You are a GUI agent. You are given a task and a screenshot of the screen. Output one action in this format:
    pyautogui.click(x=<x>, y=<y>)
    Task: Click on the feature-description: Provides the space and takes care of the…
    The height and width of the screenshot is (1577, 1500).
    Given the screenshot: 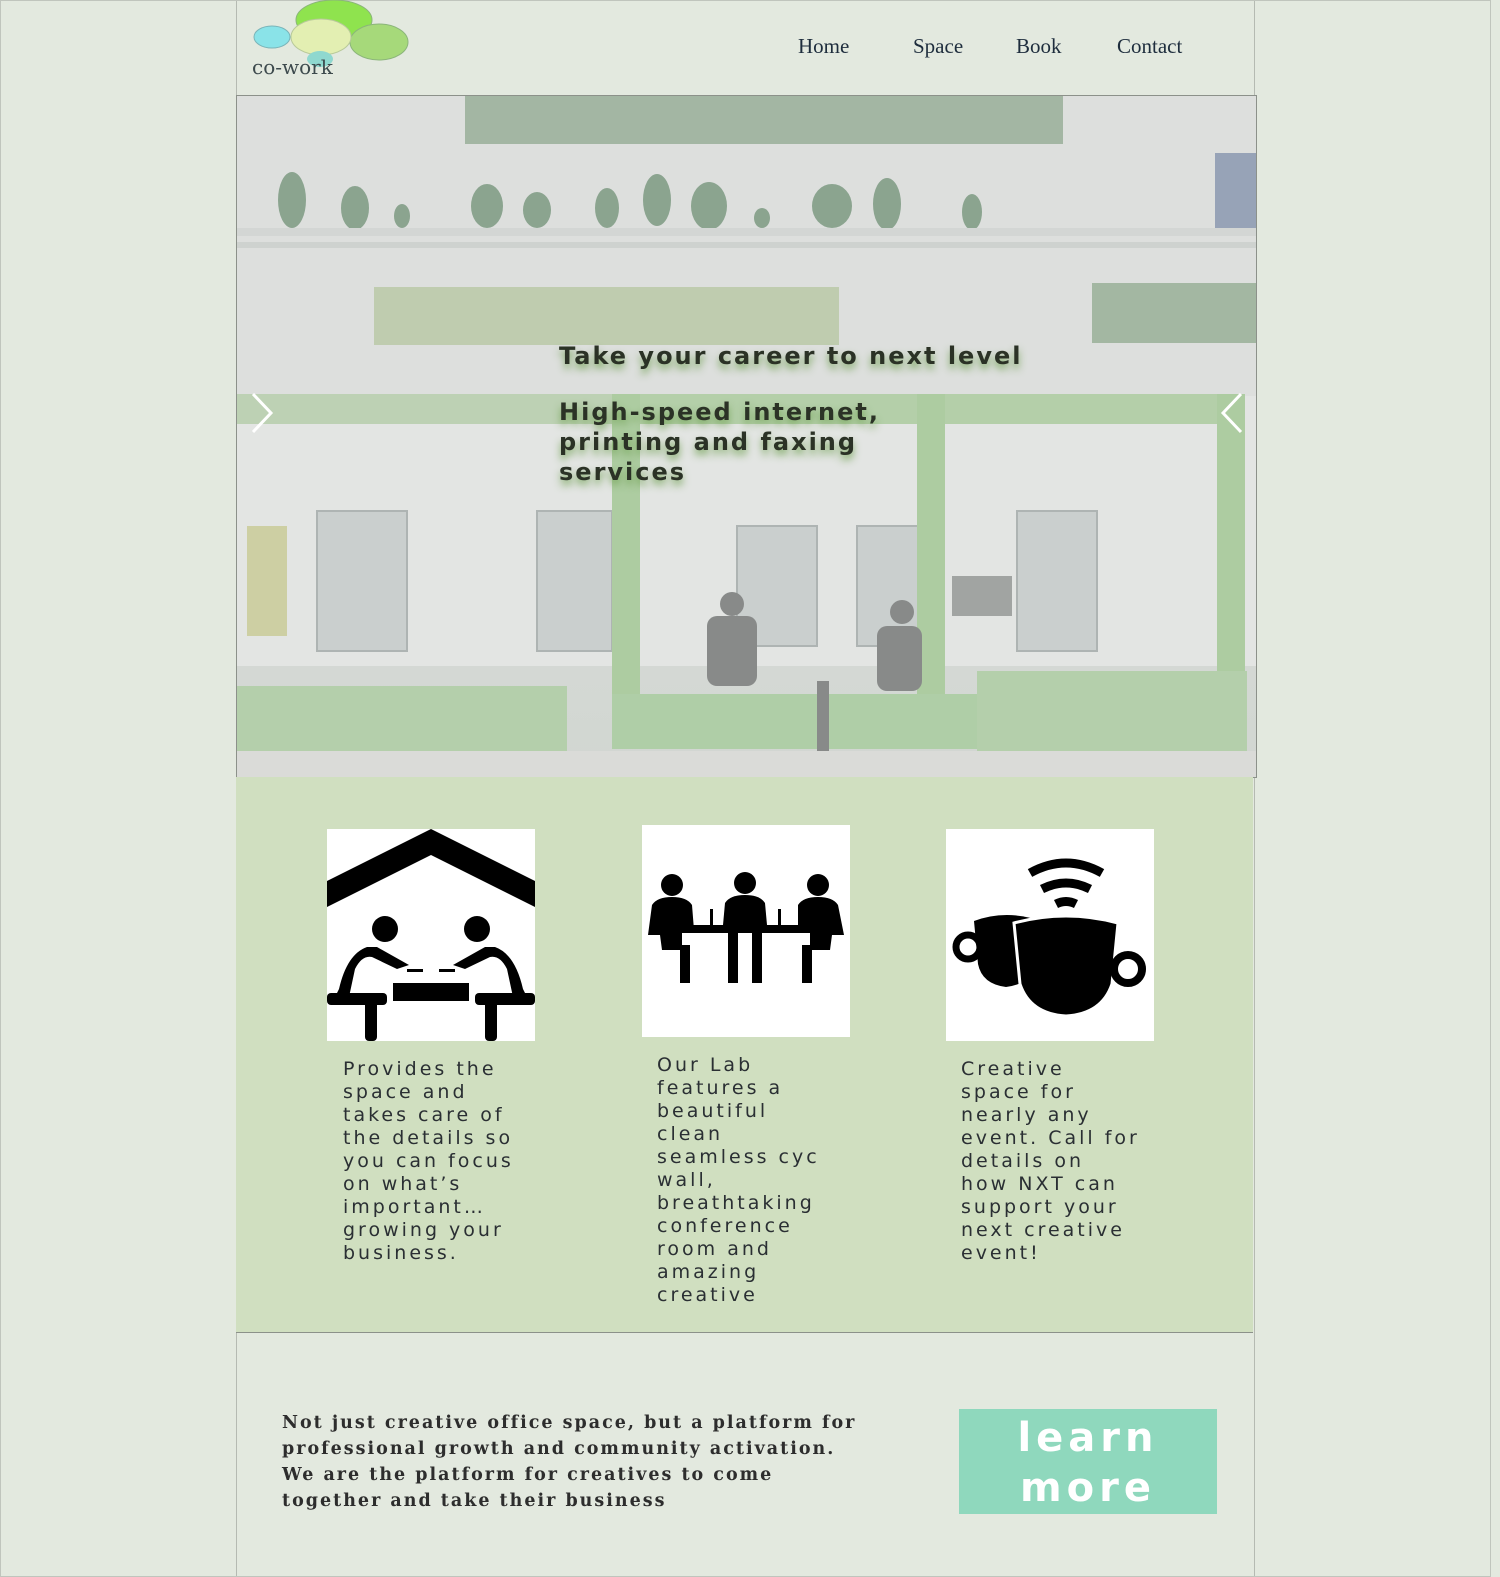 What is the action you would take?
    pyautogui.click(x=428, y=1161)
    